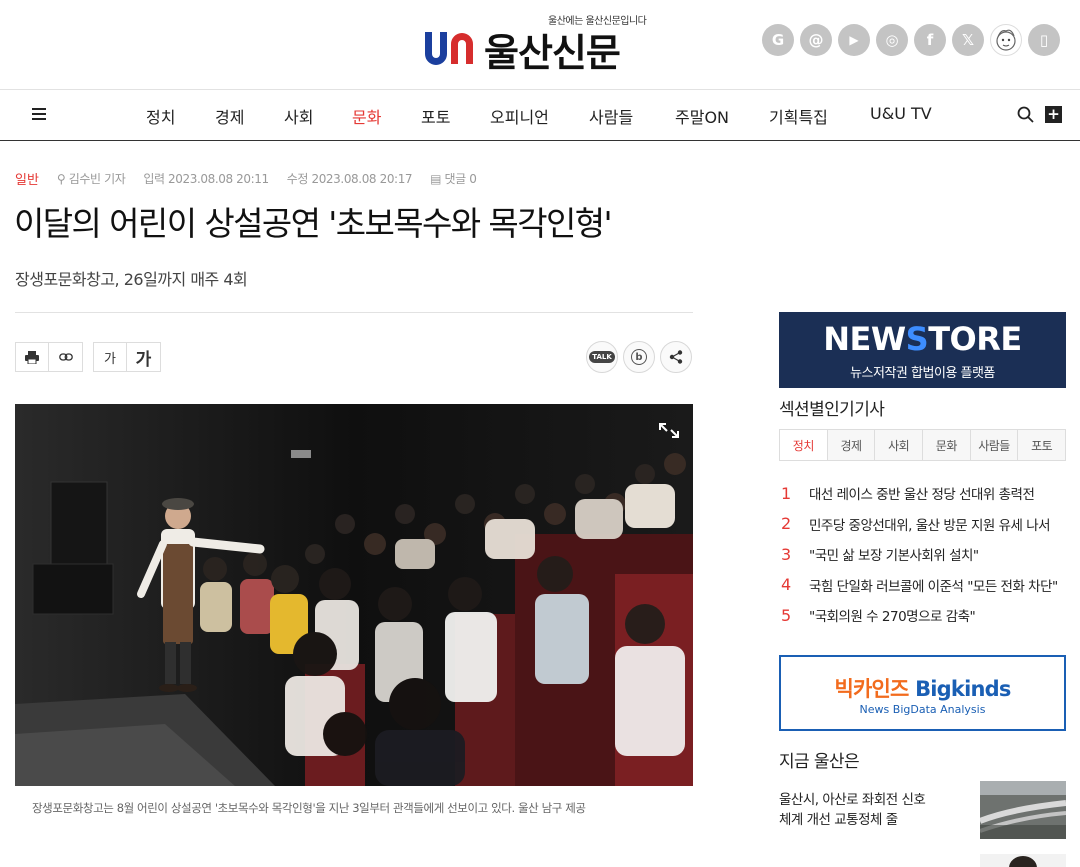 This screenshot has height=867, width=1080. Describe the element at coordinates (946, 445) in the screenshot. I see `tab-culture: 문화` at that location.